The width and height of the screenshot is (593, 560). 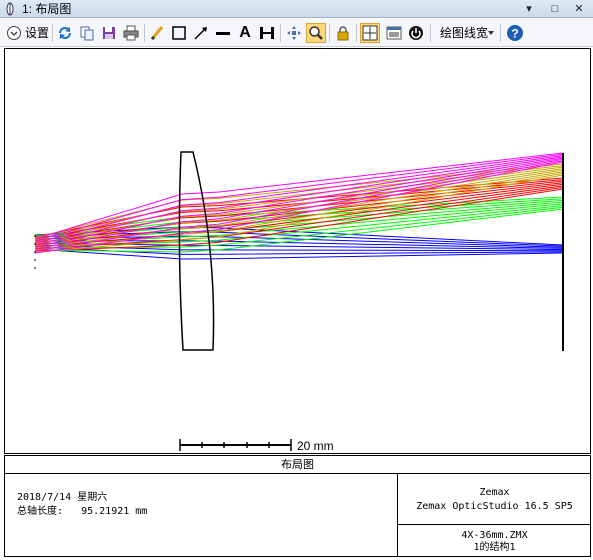 What do you see at coordinates (223, 33) in the screenshot?
I see `line-icon` at bounding box center [223, 33].